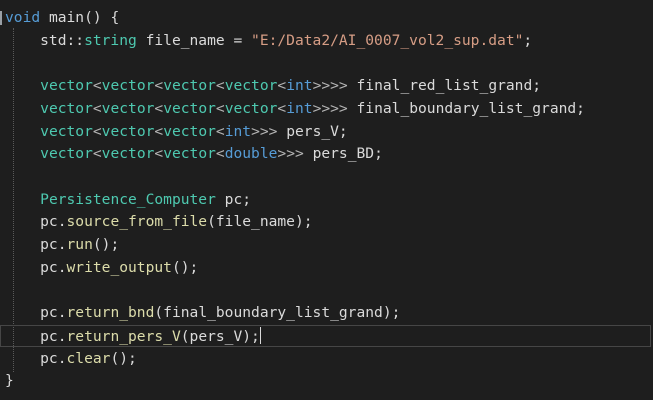 This screenshot has height=400, width=653. I want to click on code-token: main() {, so click(80, 17).